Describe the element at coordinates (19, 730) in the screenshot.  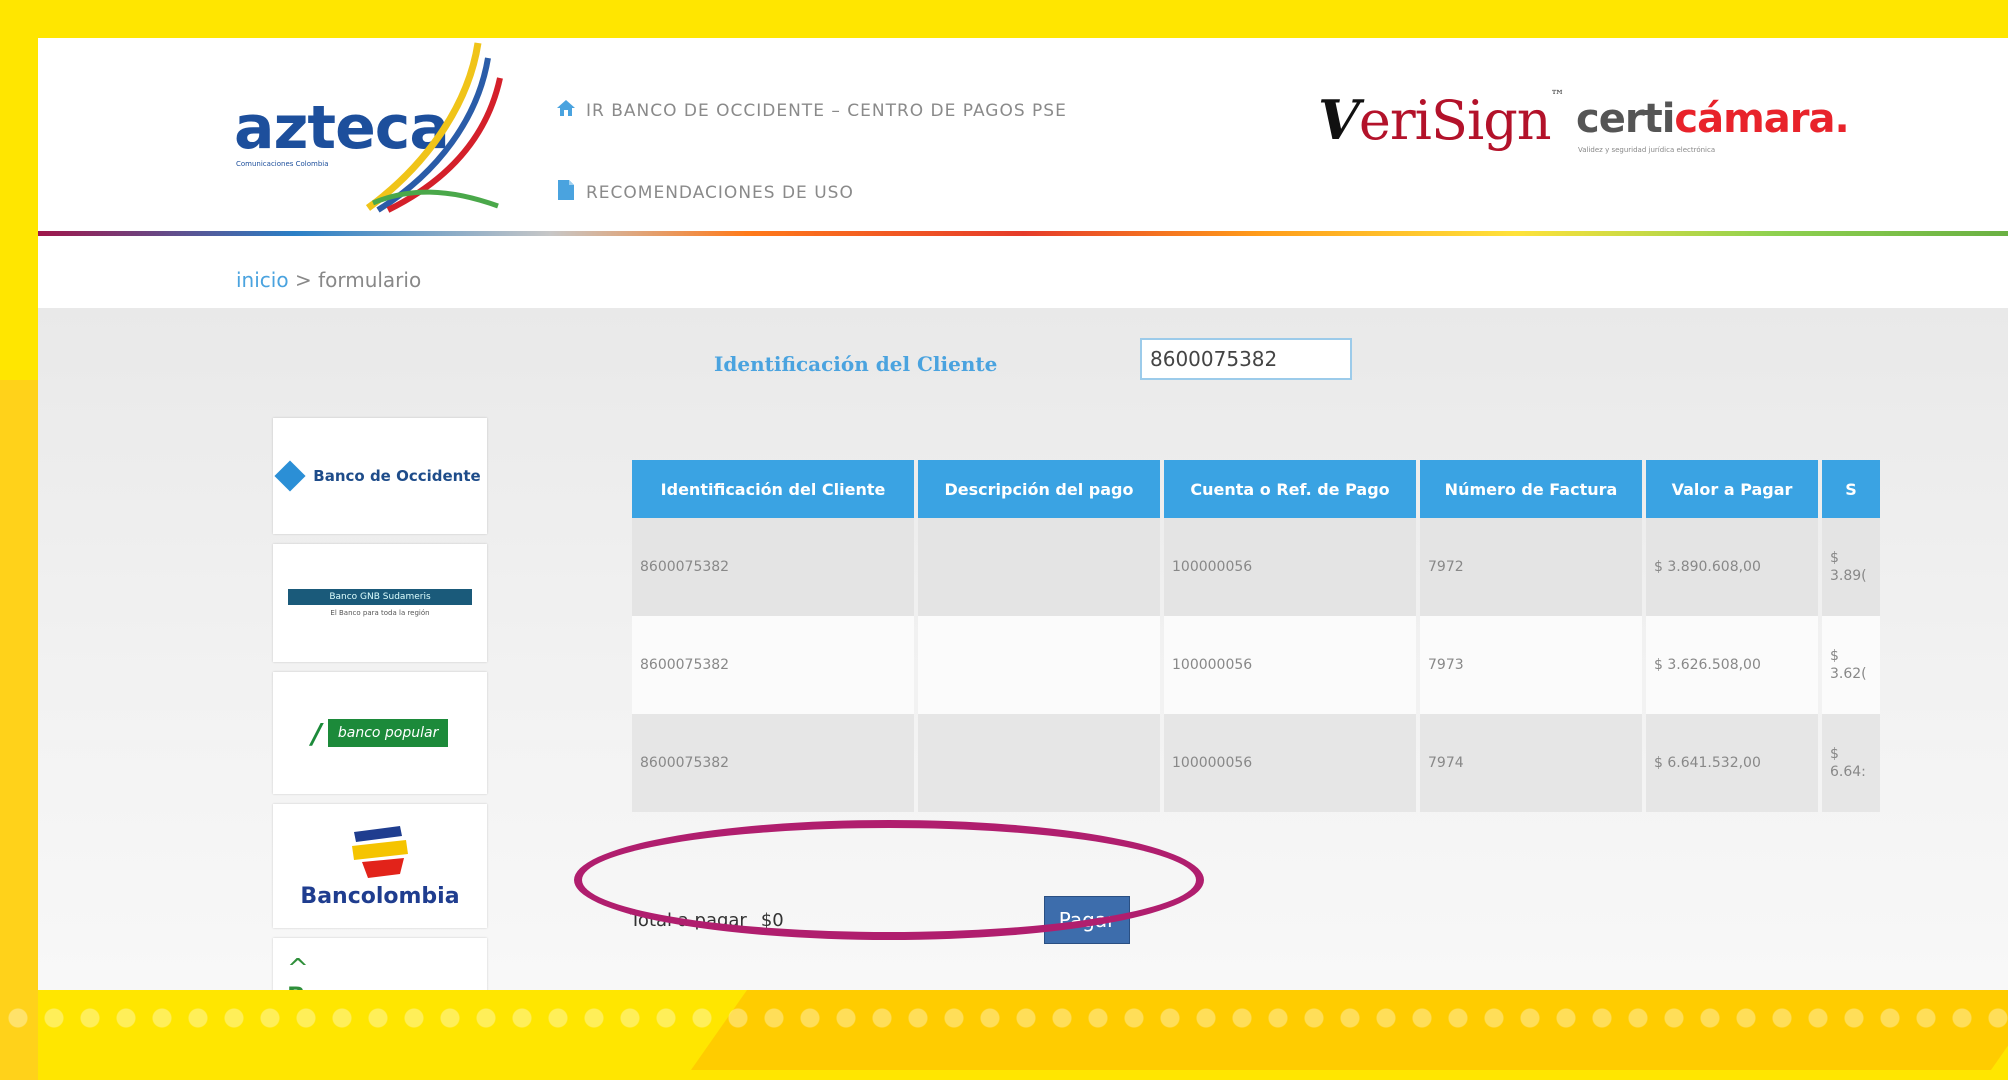
I see `frame-decoration` at that location.